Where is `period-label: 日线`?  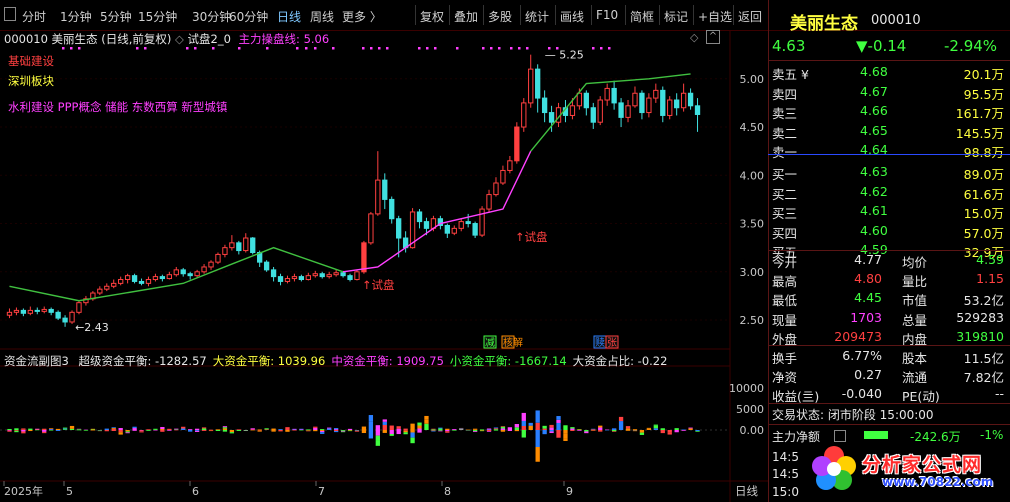
period-label: 日线 is located at coordinates (746, 491).